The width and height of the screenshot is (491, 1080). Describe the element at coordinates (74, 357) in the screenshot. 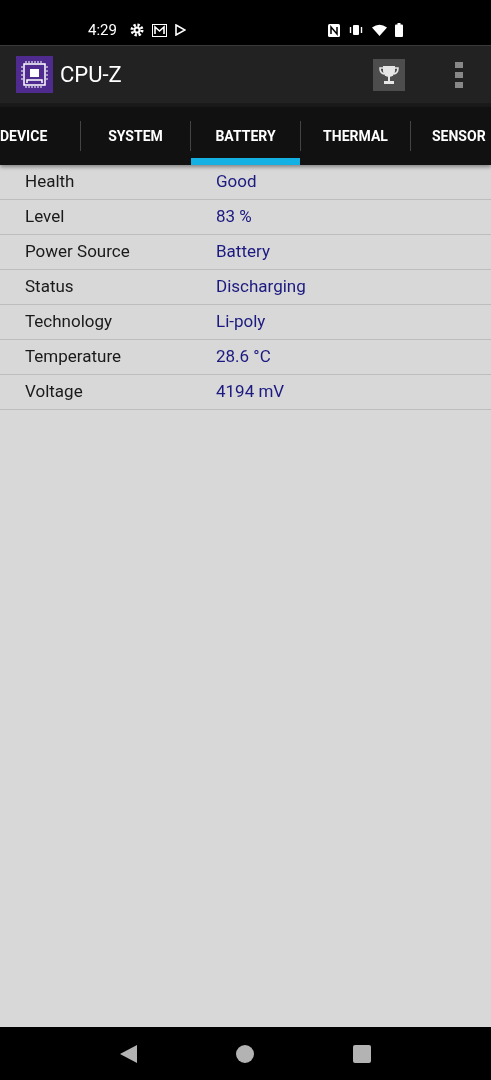

I see `property-label: Temperature` at that location.